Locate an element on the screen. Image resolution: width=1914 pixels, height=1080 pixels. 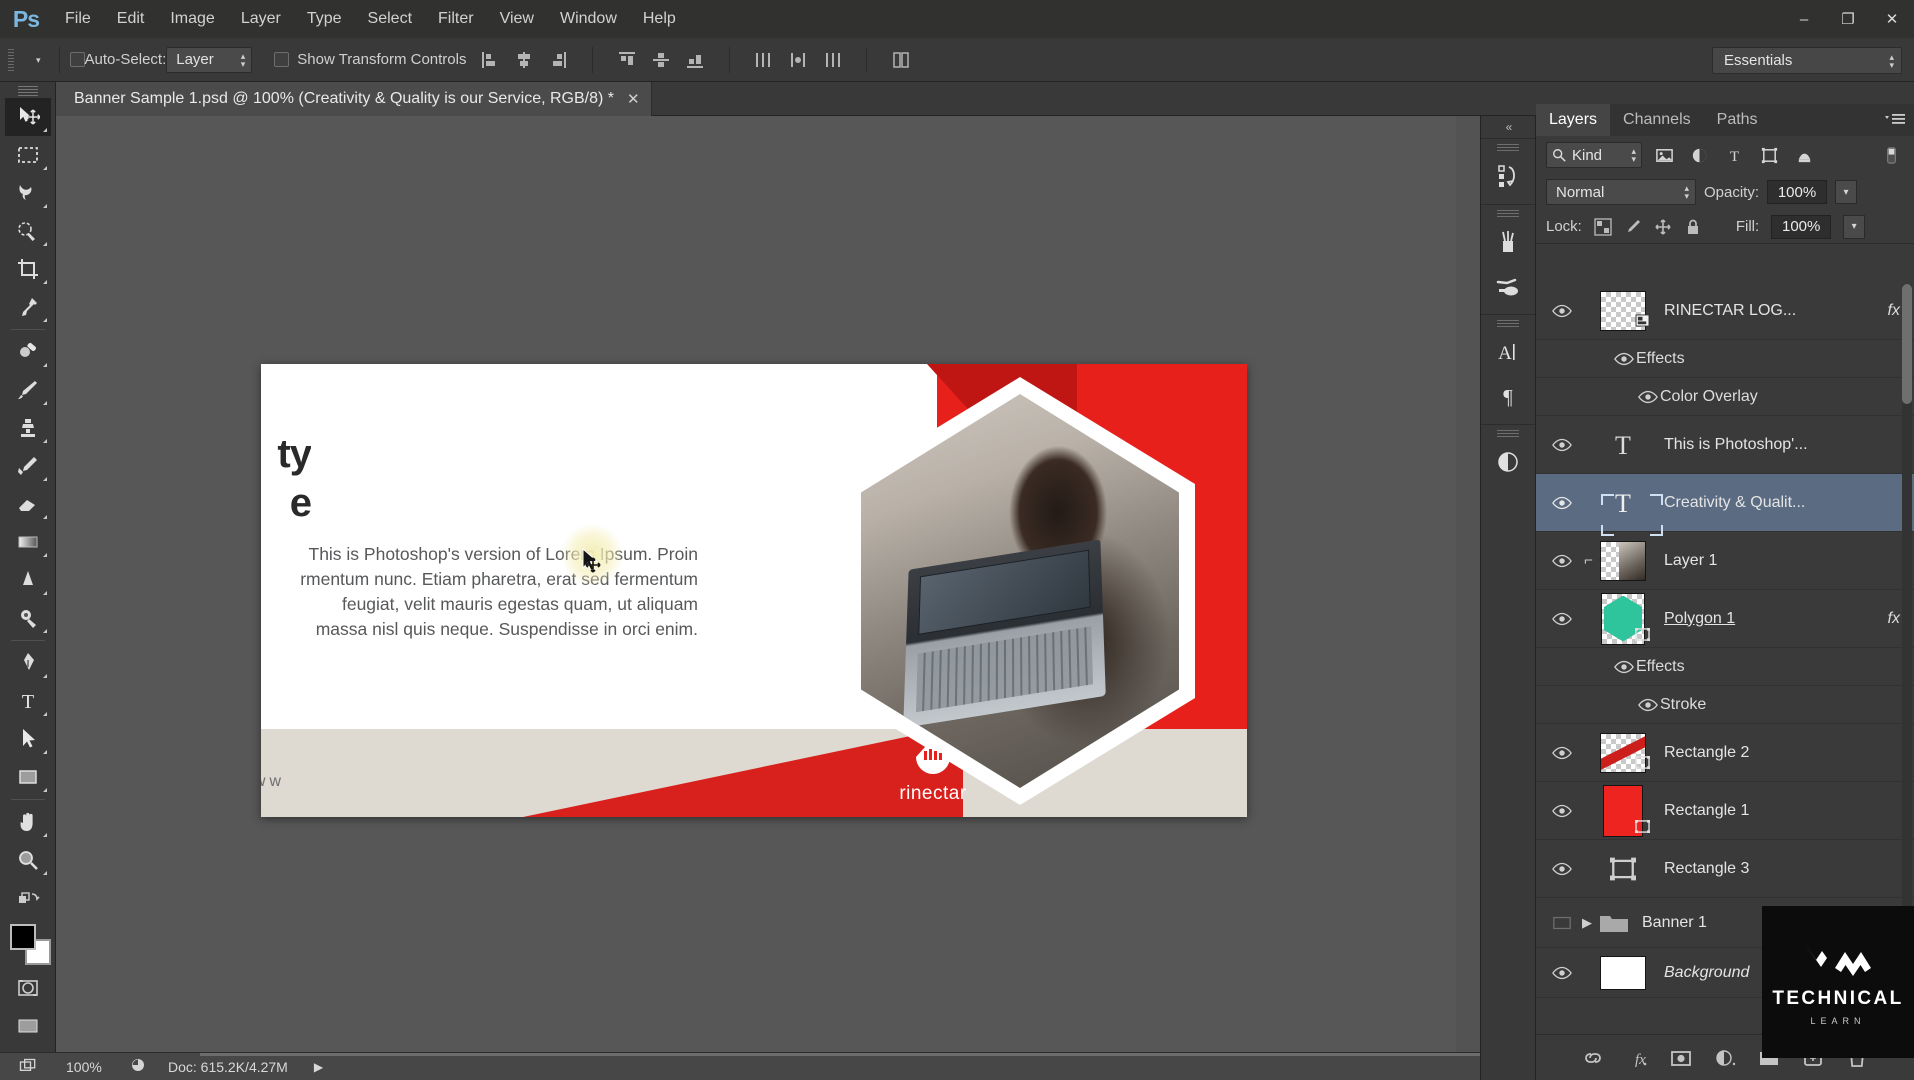
menu-file: File is located at coordinates (78, 19).